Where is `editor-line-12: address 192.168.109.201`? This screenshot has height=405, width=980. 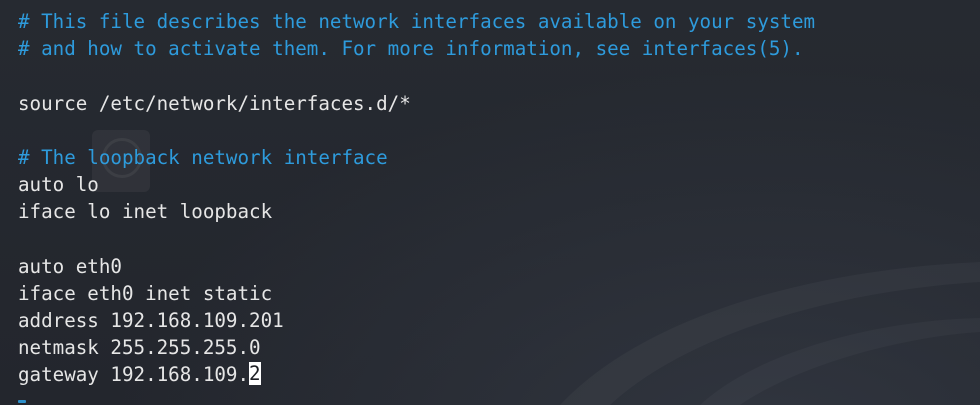 editor-line-12: address 192.168.109.201 is located at coordinates (151, 321).